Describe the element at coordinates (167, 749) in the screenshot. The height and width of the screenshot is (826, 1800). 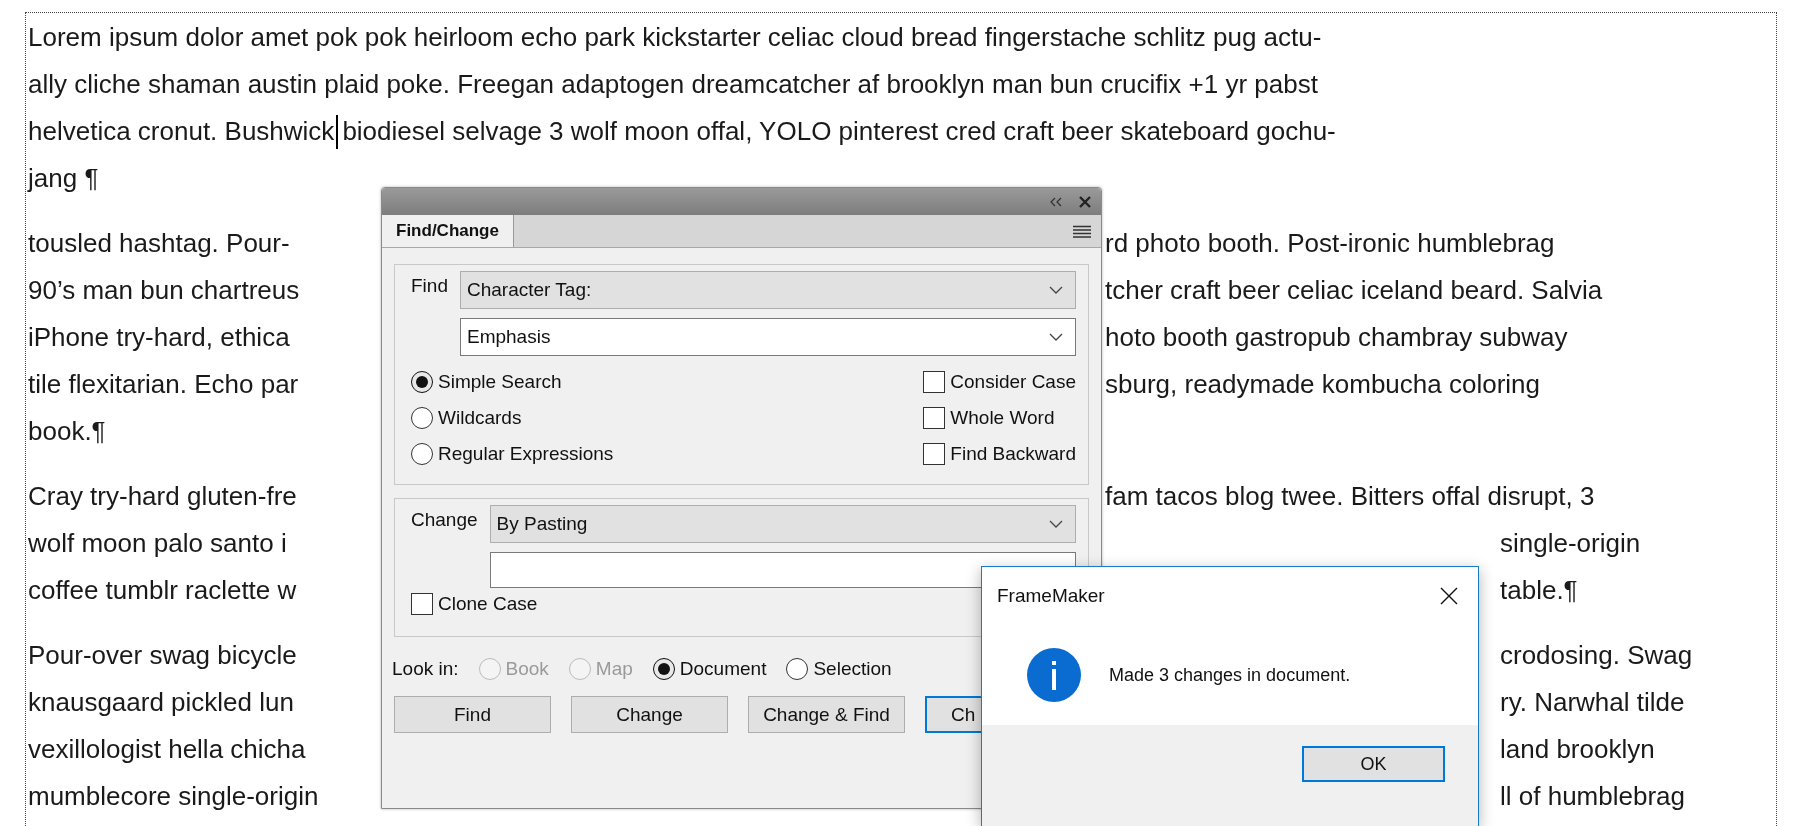
I see `text-line: vexillologist hella chicha` at that location.